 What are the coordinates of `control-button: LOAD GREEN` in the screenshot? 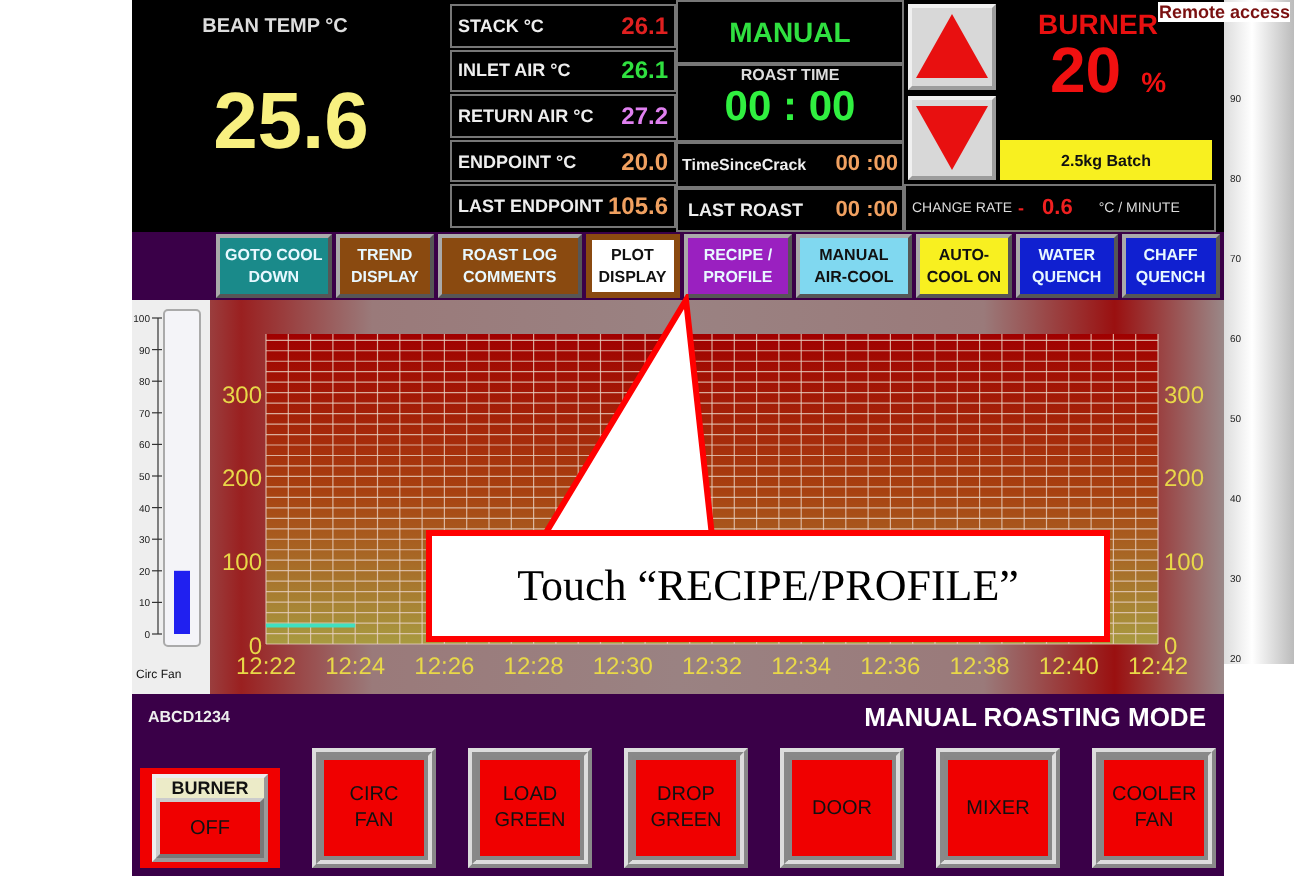 It's located at (530, 808).